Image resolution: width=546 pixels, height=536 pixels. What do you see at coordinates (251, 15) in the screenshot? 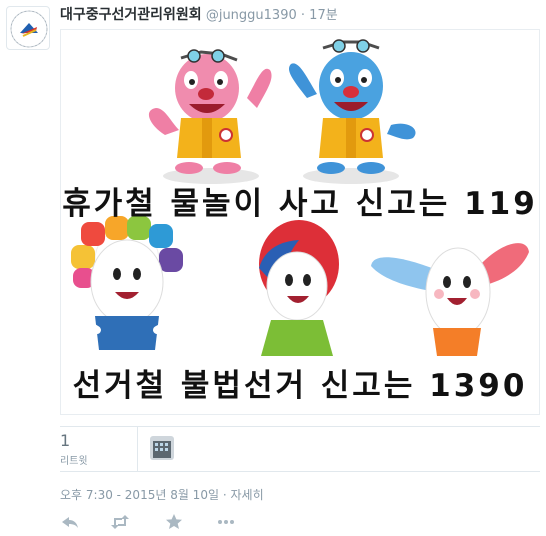
I see `handle: @junggu1390` at bounding box center [251, 15].